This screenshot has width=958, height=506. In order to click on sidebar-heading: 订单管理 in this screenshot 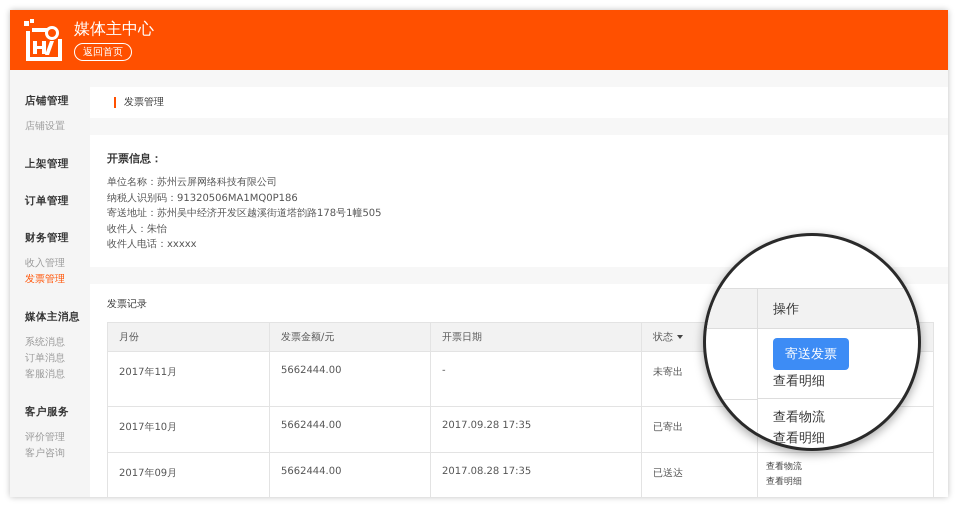, I will do `click(47, 201)`.